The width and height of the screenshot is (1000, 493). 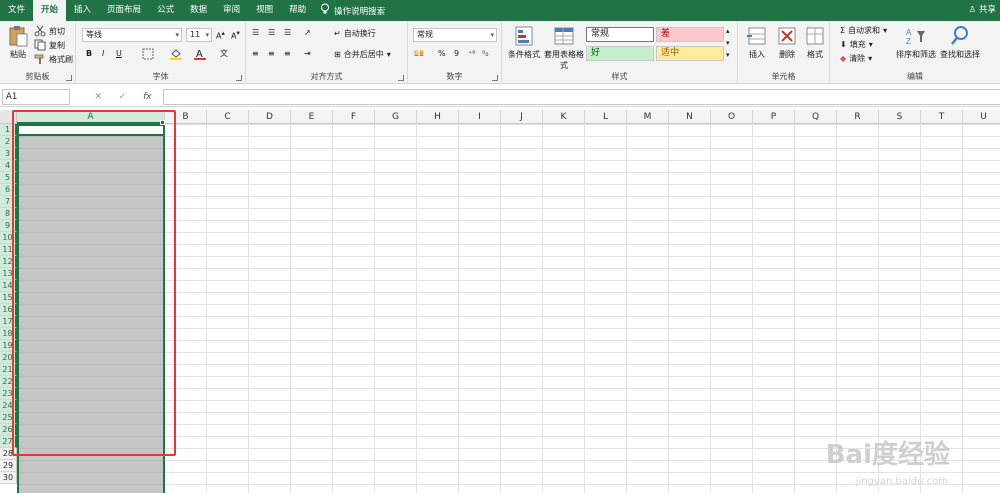 What do you see at coordinates (255, 32) in the screenshot?
I see `align-top-button: ☰` at bounding box center [255, 32].